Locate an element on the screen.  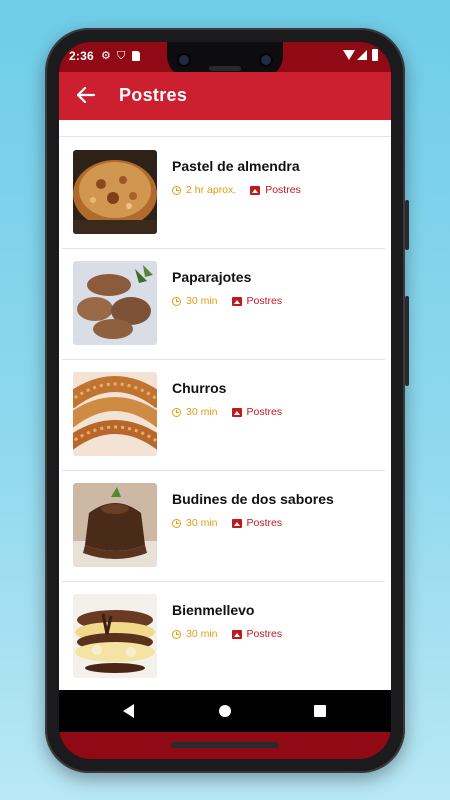
recipe-card: Bienmellevo 30 min Postres is located at coordinates (223, 636).